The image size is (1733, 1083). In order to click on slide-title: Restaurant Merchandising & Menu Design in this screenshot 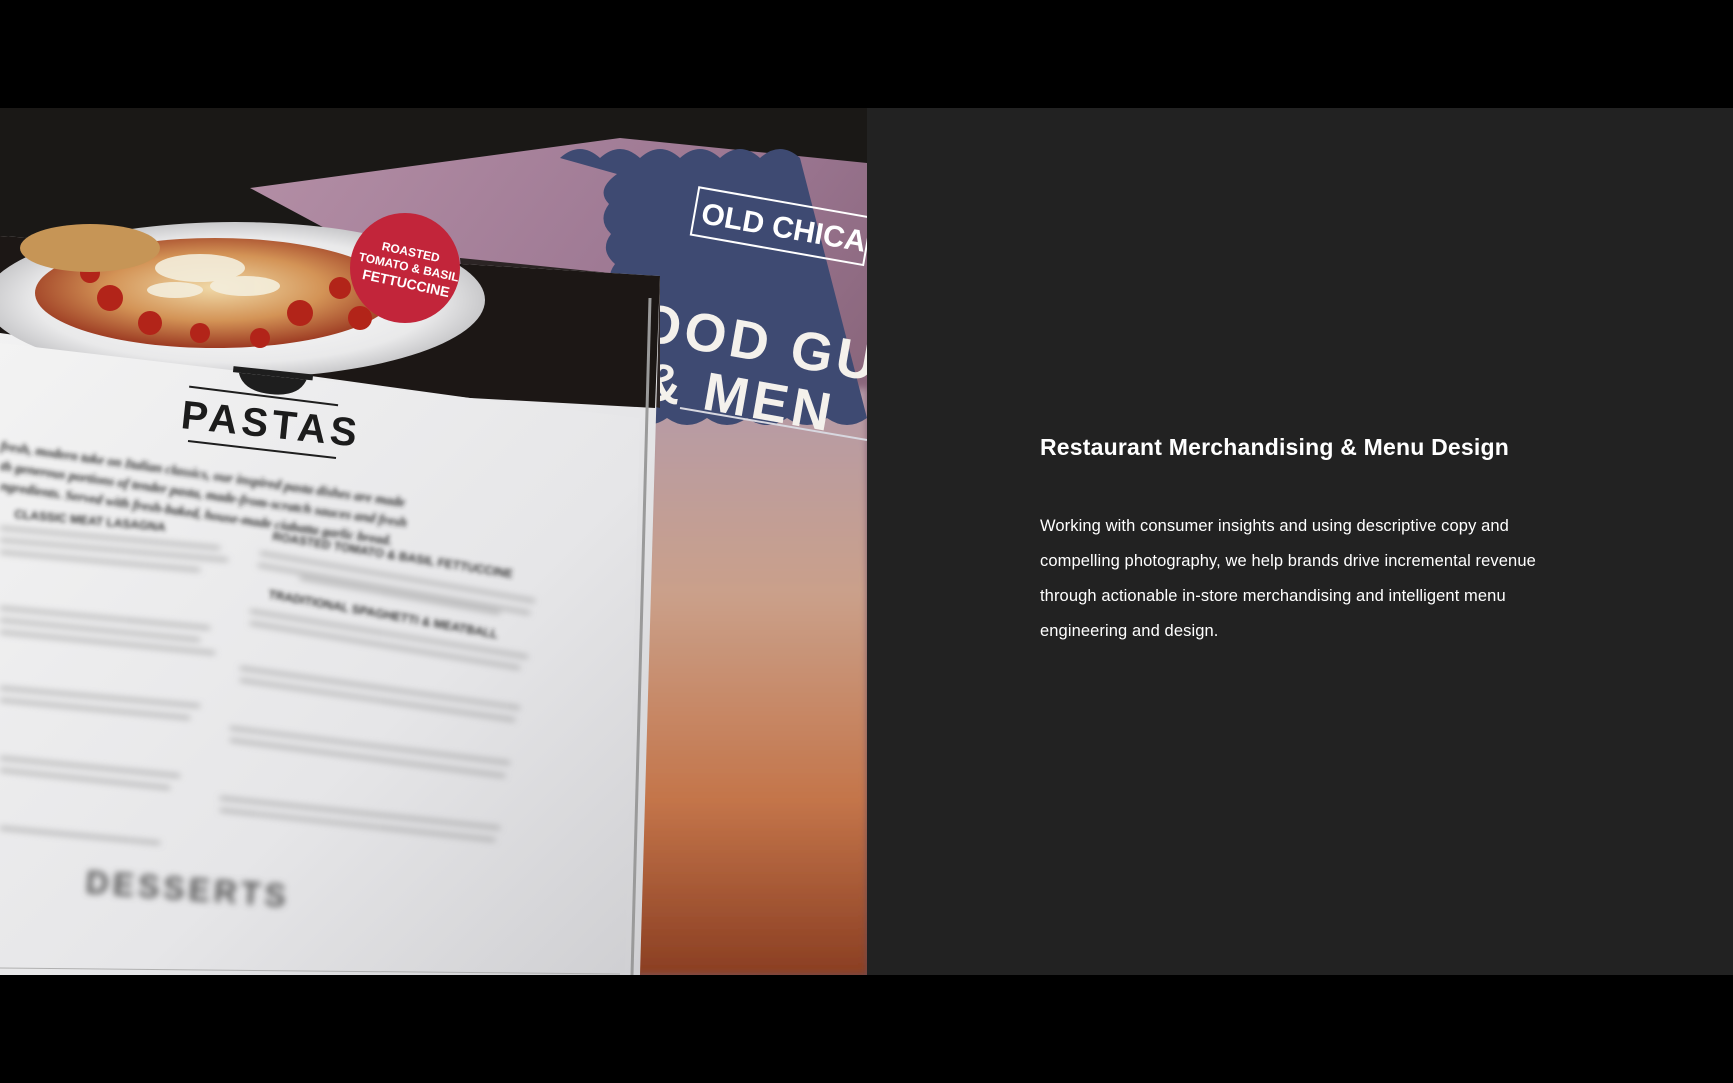, I will do `click(1274, 447)`.